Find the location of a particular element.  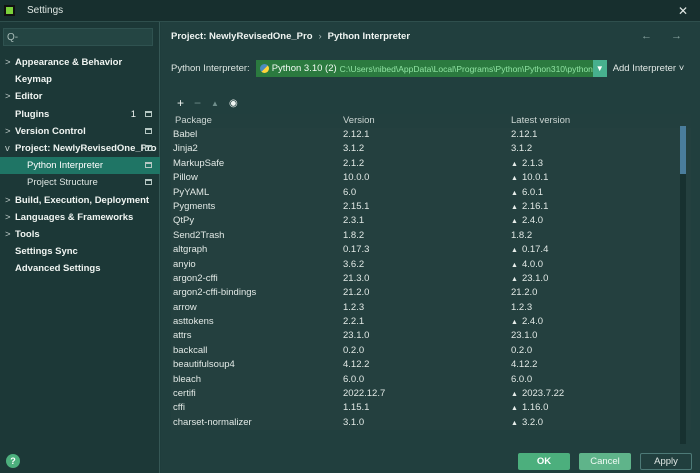

header-package: Package is located at coordinates (257, 121).